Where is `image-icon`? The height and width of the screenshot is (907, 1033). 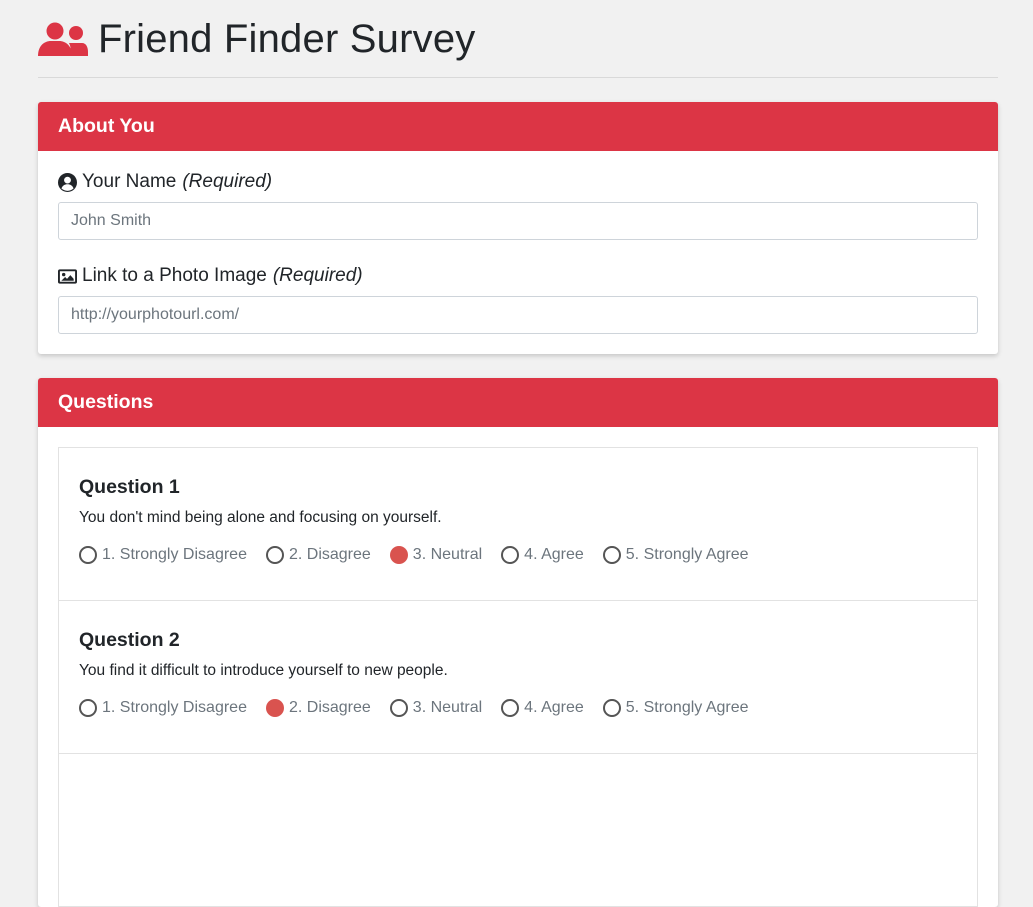
image-icon is located at coordinates (67, 276).